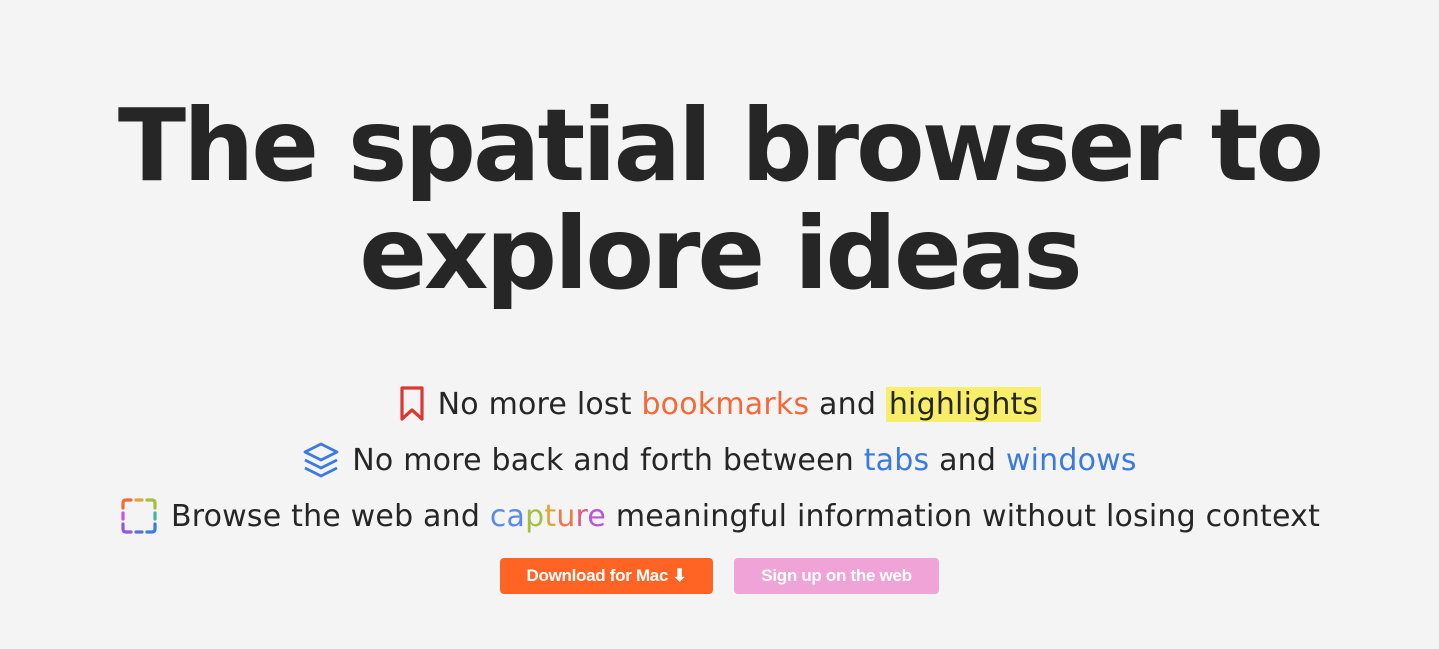 This screenshot has width=1439, height=649. I want to click on feature-tabs-middle: and, so click(967, 460).